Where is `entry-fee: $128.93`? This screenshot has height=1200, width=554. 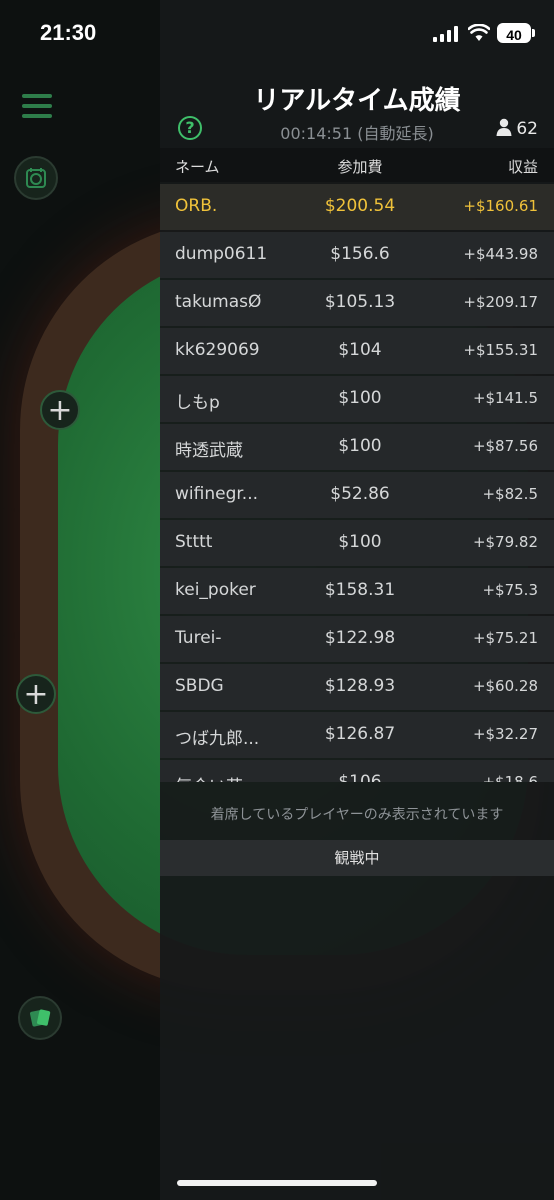
entry-fee: $128.93 is located at coordinates (360, 686).